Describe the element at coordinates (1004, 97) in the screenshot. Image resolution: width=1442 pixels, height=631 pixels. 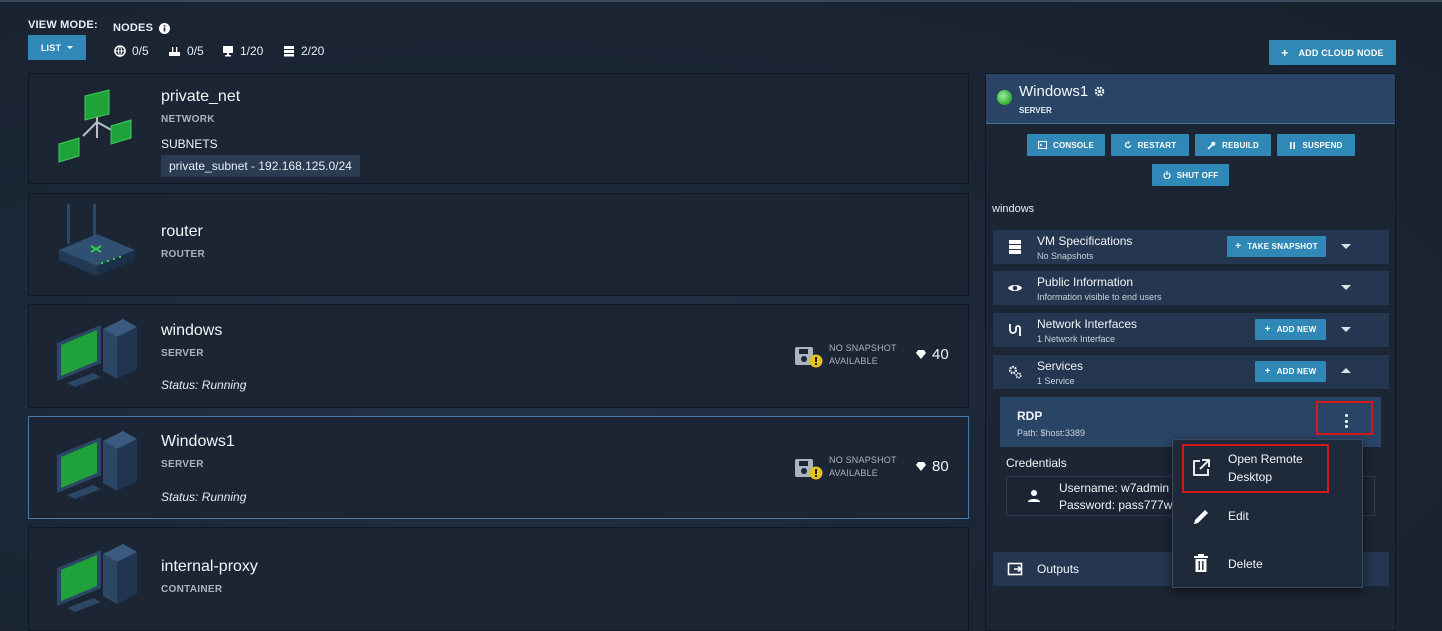
I see `status-indicator` at that location.